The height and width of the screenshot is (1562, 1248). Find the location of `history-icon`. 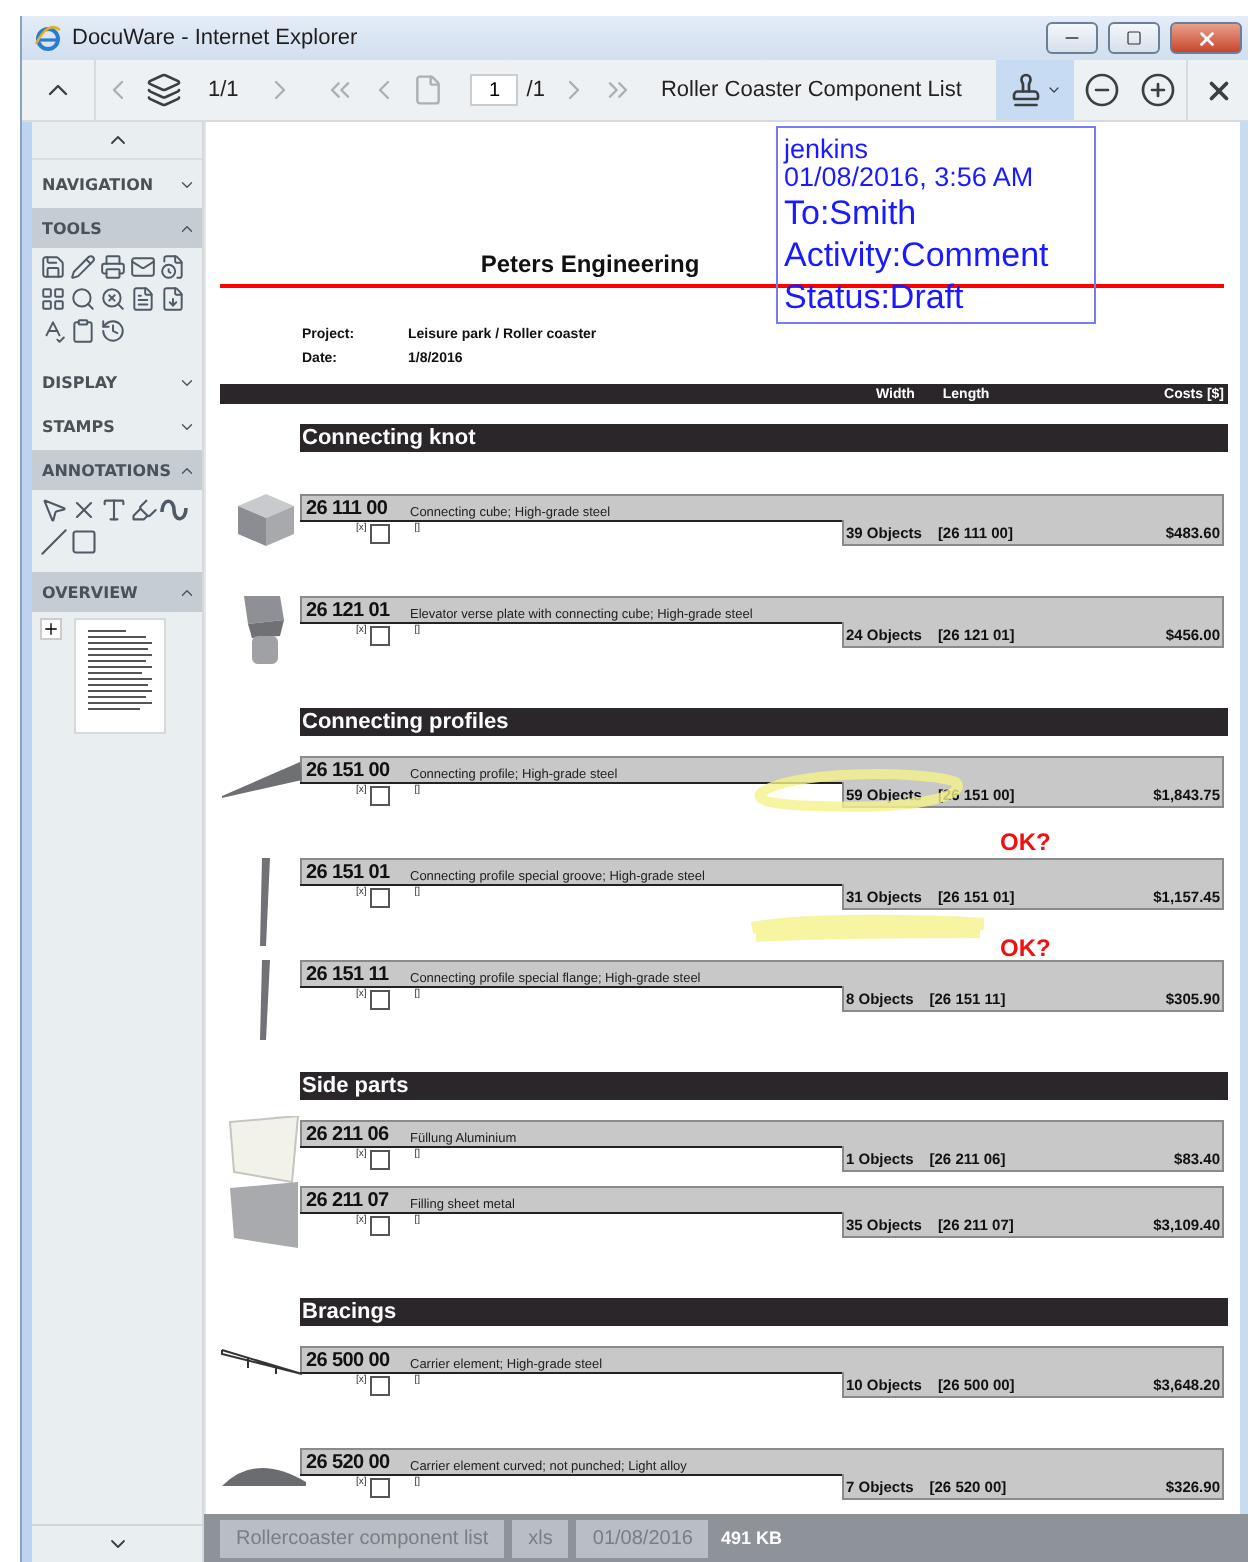

history-icon is located at coordinates (113, 331).